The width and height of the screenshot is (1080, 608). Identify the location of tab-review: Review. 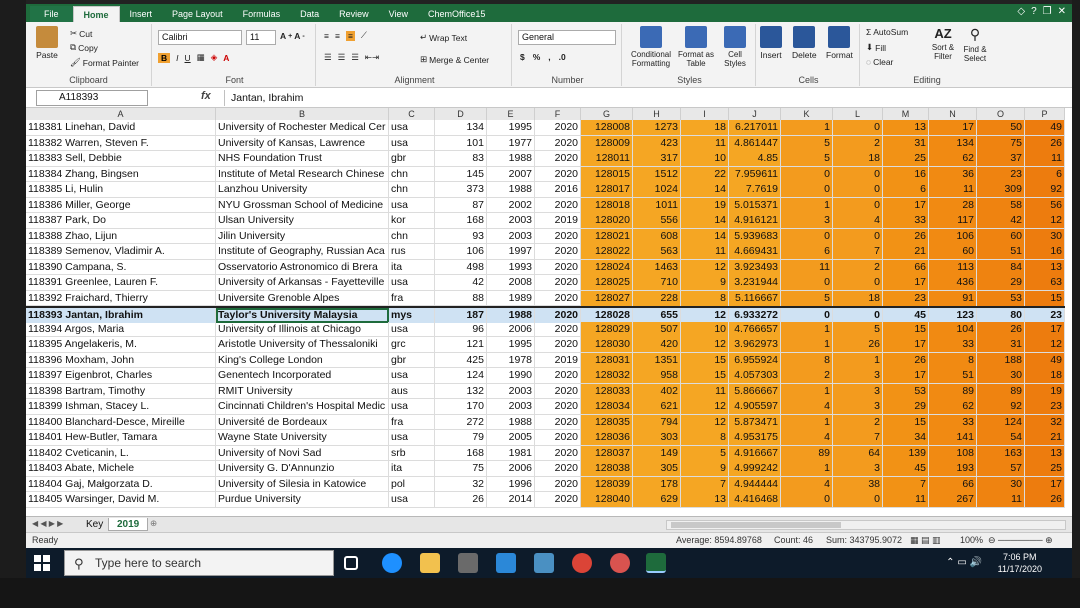
(354, 14).